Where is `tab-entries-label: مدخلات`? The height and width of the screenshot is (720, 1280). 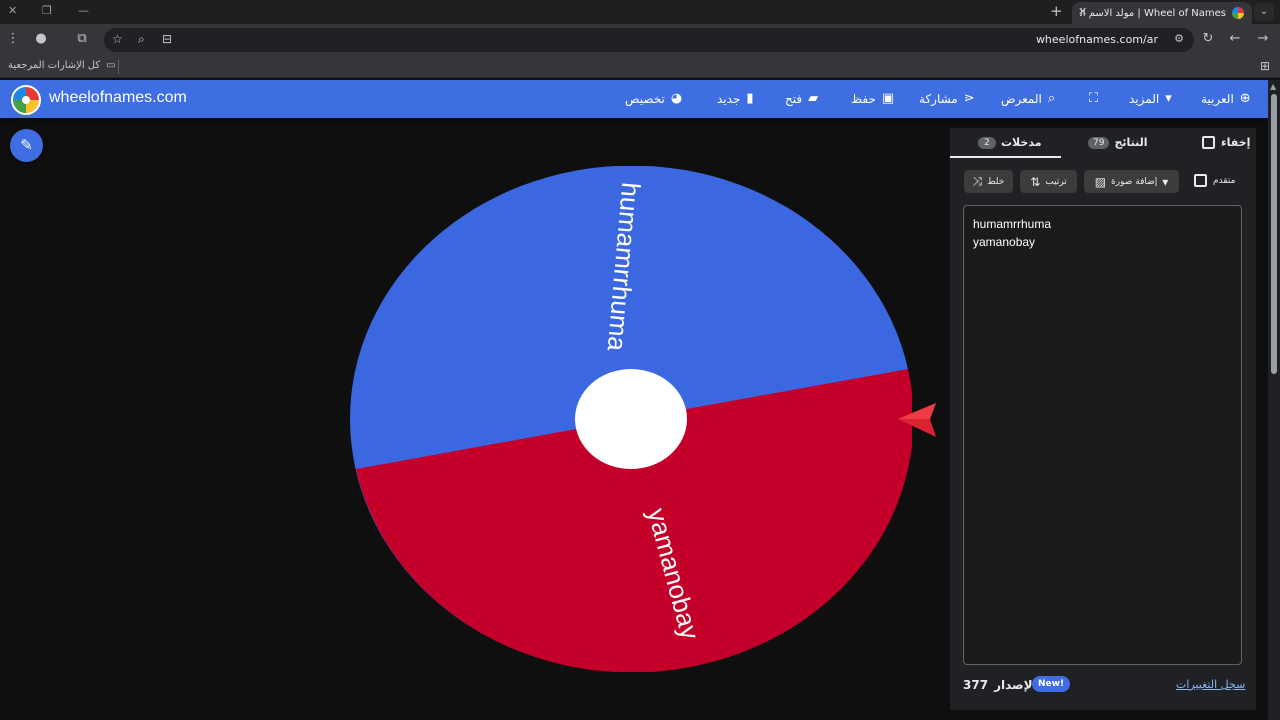
tab-entries-label: مدخلات is located at coordinates (1021, 142).